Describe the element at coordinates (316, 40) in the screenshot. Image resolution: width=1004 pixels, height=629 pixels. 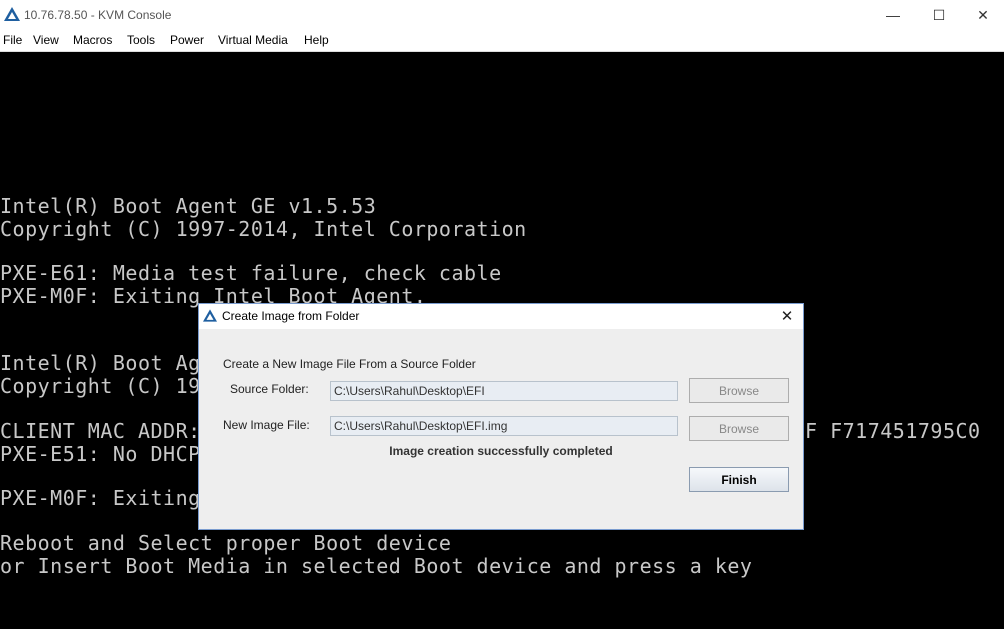
I see `menu-help: Help` at that location.